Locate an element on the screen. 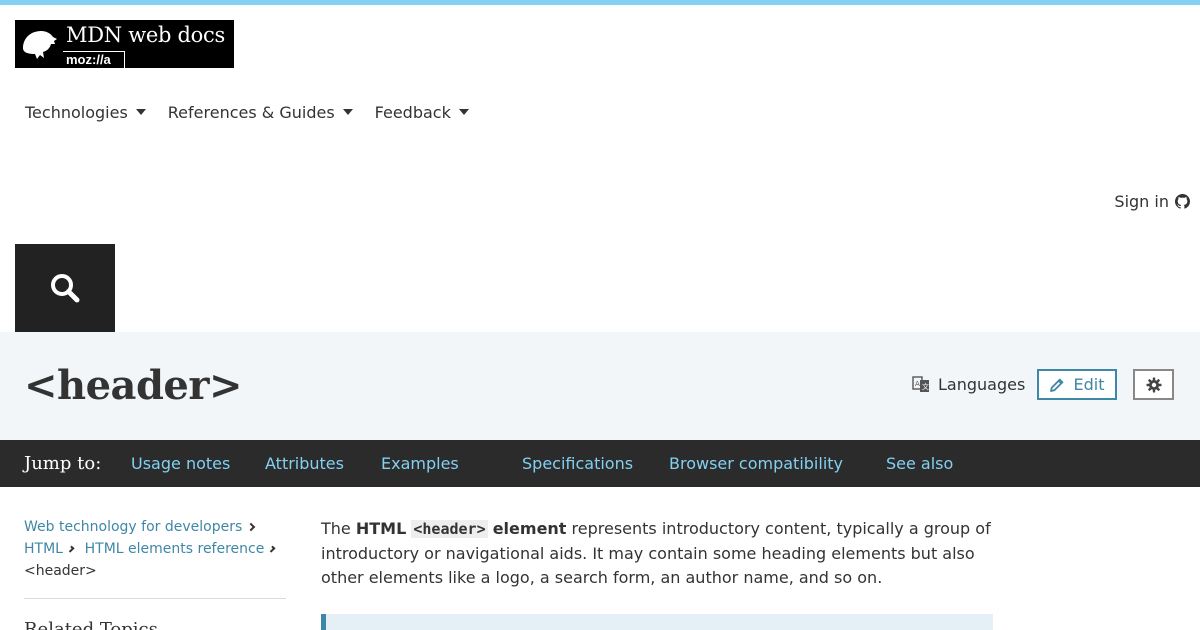  search-icon is located at coordinates (65, 288).